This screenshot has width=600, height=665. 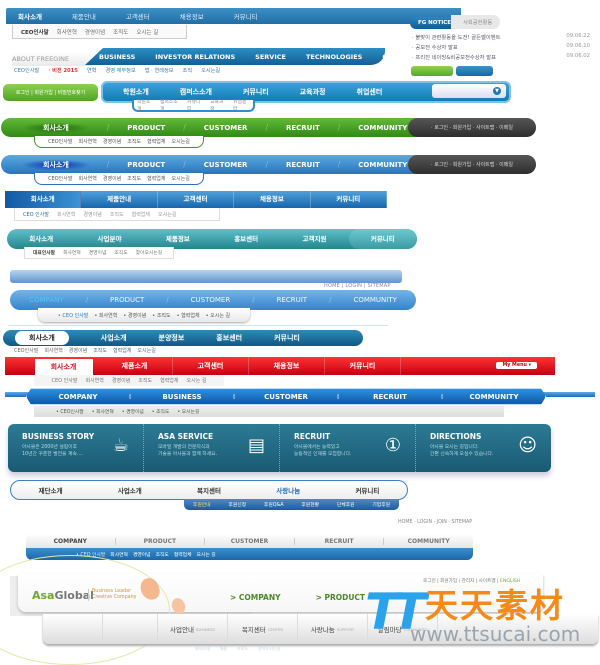 What do you see at coordinates (334, 57) in the screenshot?
I see `nav-item: TECHNOLOGIES` at bounding box center [334, 57].